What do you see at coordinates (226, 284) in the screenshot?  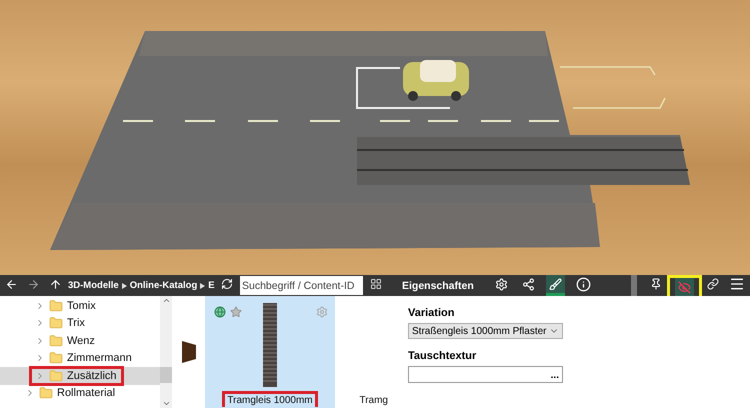 I see `refresh-icon` at bounding box center [226, 284].